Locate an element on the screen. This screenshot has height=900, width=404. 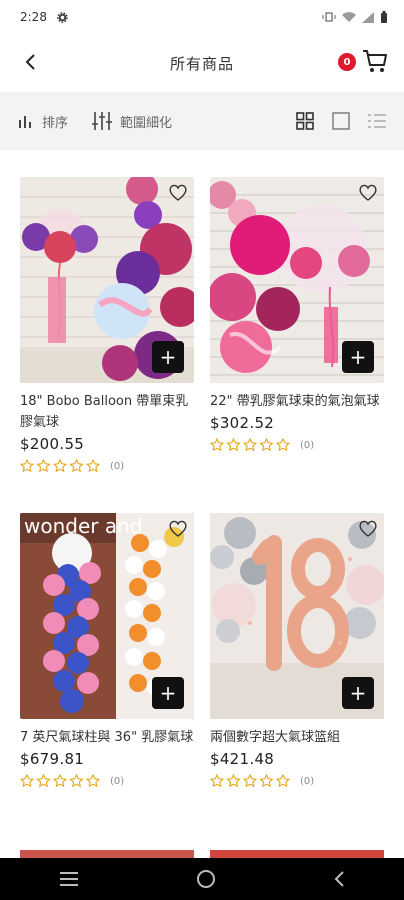
gear-icon is located at coordinates (62, 17).